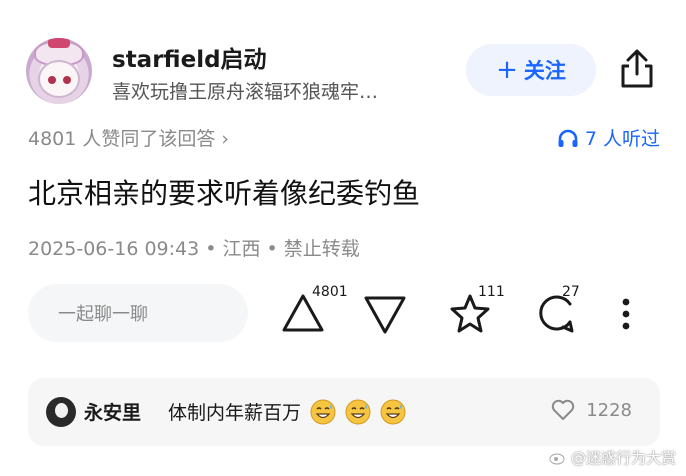 This screenshot has height=476, width=686. What do you see at coordinates (571, 292) in the screenshot?
I see `comment-count: 27` at bounding box center [571, 292].